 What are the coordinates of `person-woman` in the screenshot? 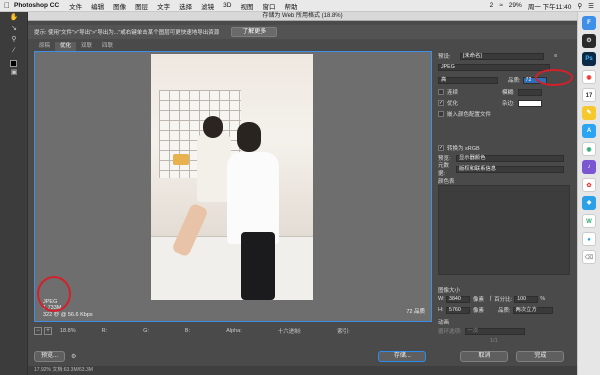 It's located at (214, 167).